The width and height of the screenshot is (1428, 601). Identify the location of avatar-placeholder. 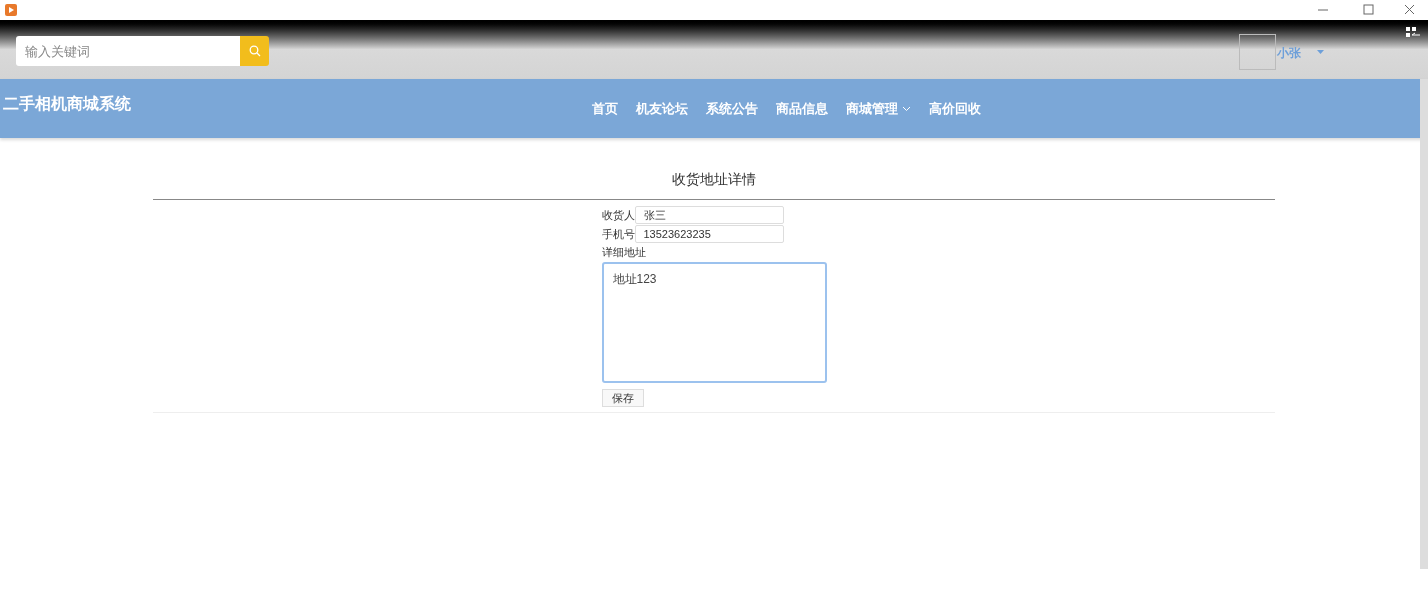
(1257, 52).